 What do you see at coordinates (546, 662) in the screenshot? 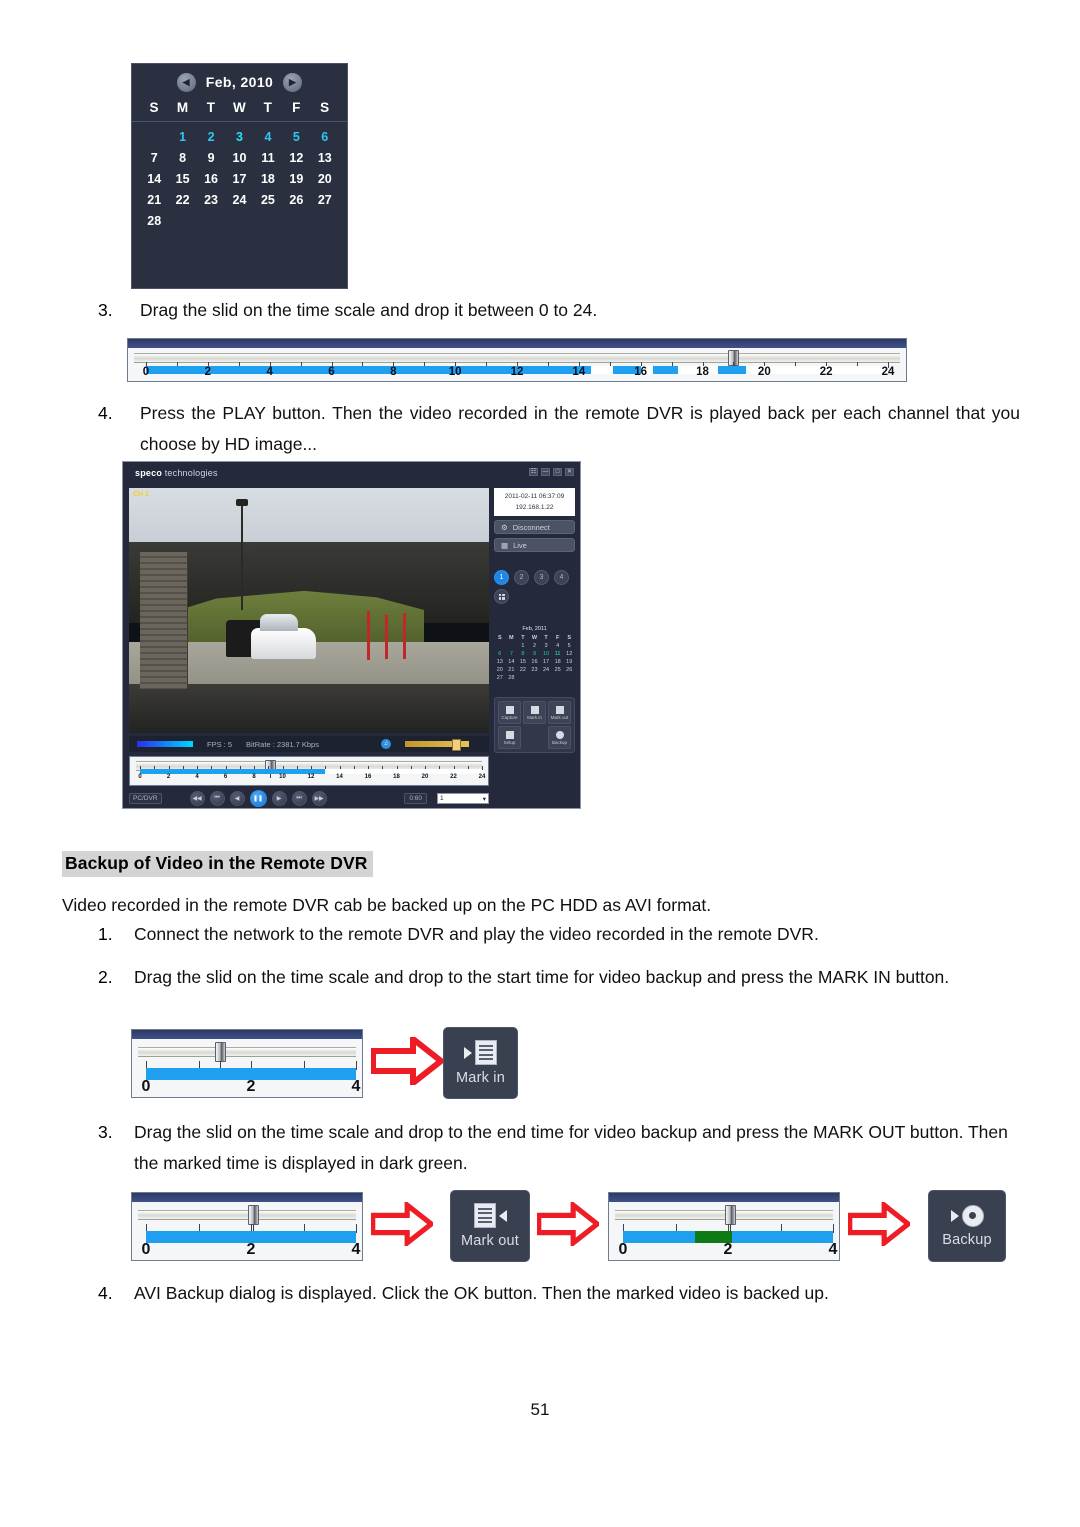
I see `mini-calendar-day: 17` at bounding box center [546, 662].